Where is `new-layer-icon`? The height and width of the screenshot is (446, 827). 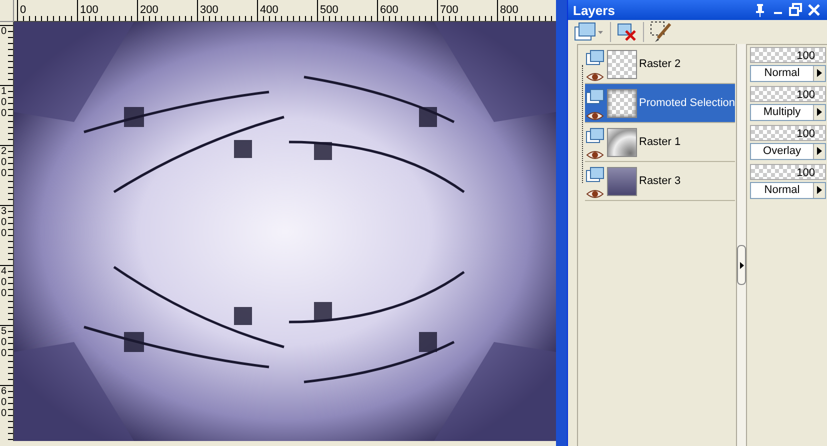
new-layer-icon is located at coordinates (589, 32).